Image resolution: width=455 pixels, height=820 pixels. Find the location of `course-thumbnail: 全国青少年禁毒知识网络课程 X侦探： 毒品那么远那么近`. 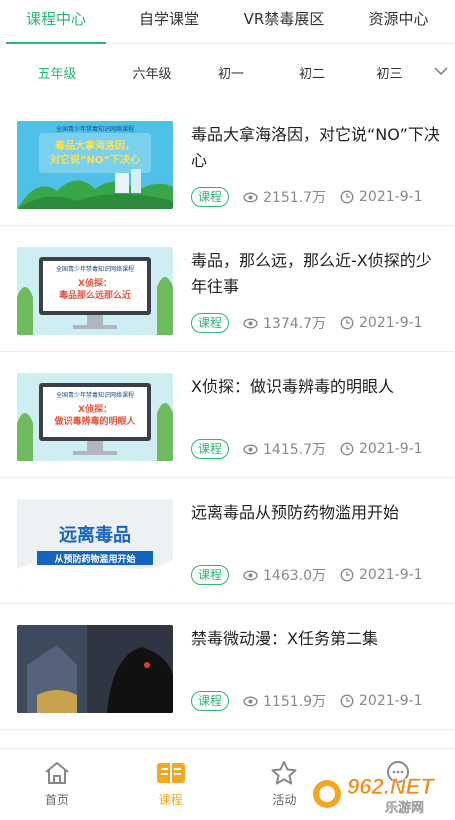

course-thumbnail: 全国青少年禁毒知识网络课程 X侦探： 毒品那么远那么近 is located at coordinates (95, 291).